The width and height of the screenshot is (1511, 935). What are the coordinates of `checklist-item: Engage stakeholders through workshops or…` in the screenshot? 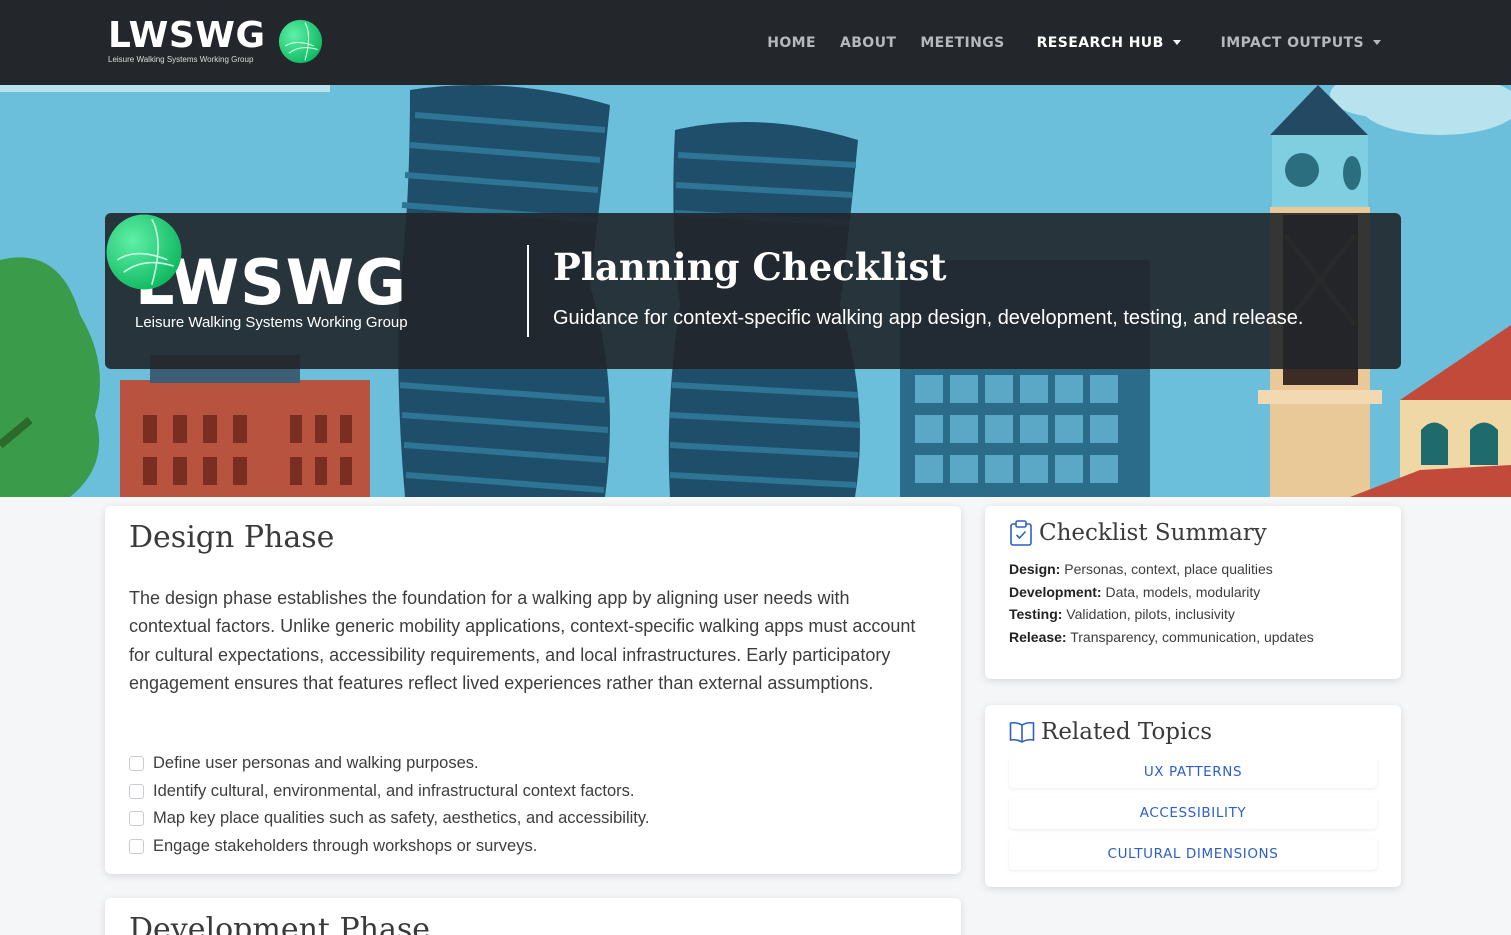 It's located at (389, 847).